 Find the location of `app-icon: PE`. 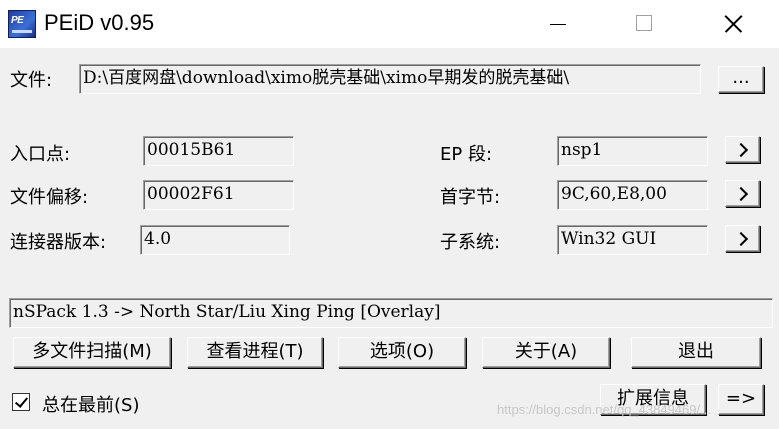

app-icon: PE is located at coordinates (22, 24).